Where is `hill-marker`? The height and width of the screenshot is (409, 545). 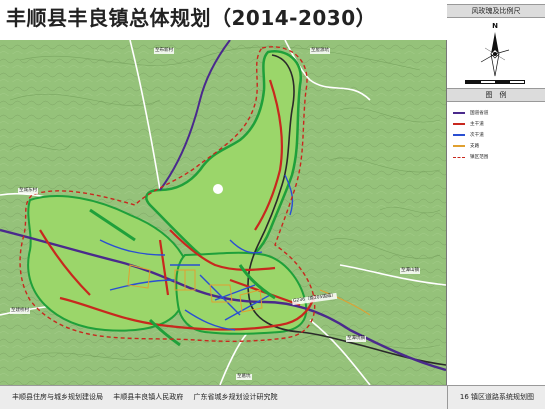
hill-marker is located at coordinates (218, 189).